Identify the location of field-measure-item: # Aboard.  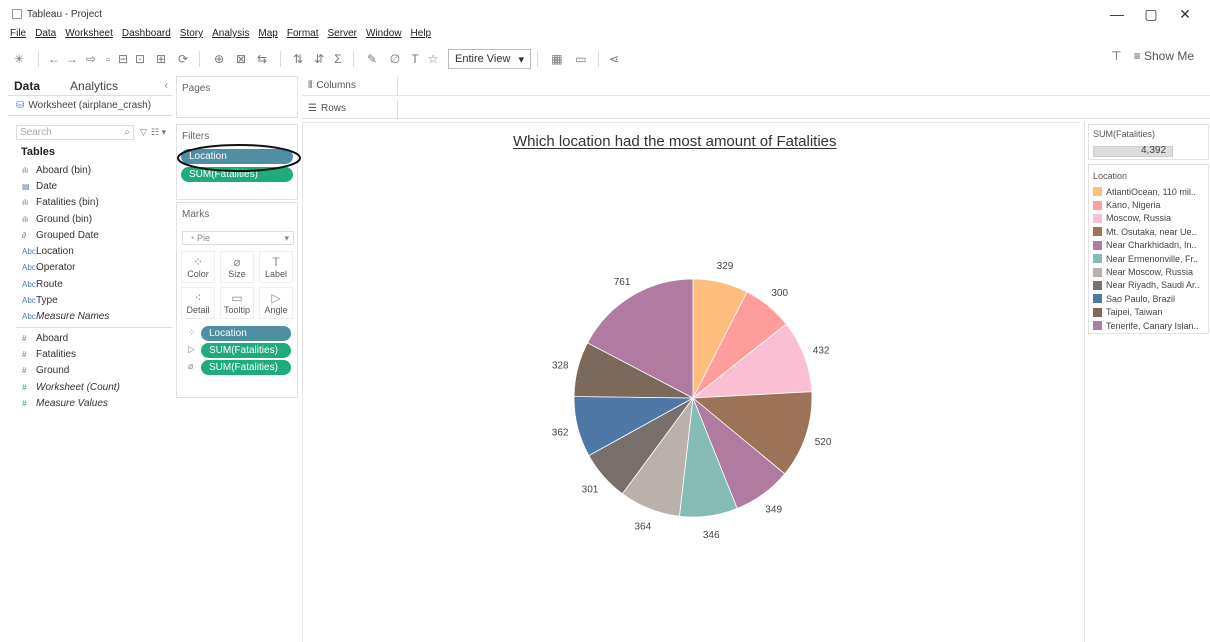
(90, 338).